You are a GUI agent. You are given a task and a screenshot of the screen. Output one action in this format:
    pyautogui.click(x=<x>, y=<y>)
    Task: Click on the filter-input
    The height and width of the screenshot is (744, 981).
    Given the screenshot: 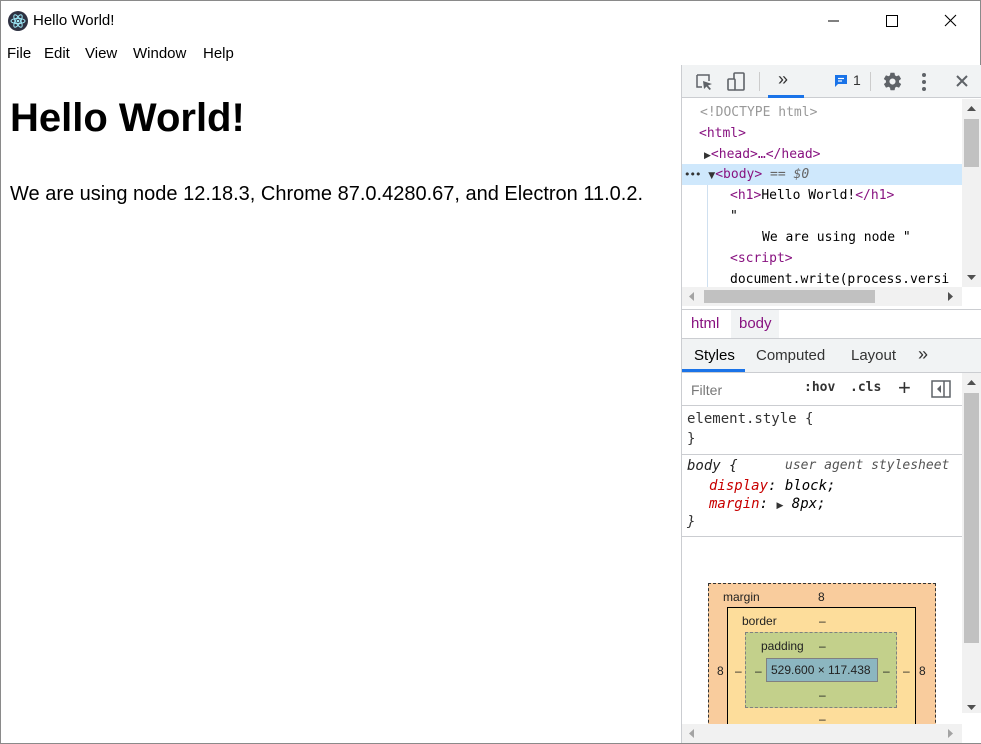 What is the action you would take?
    pyautogui.click(x=739, y=390)
    